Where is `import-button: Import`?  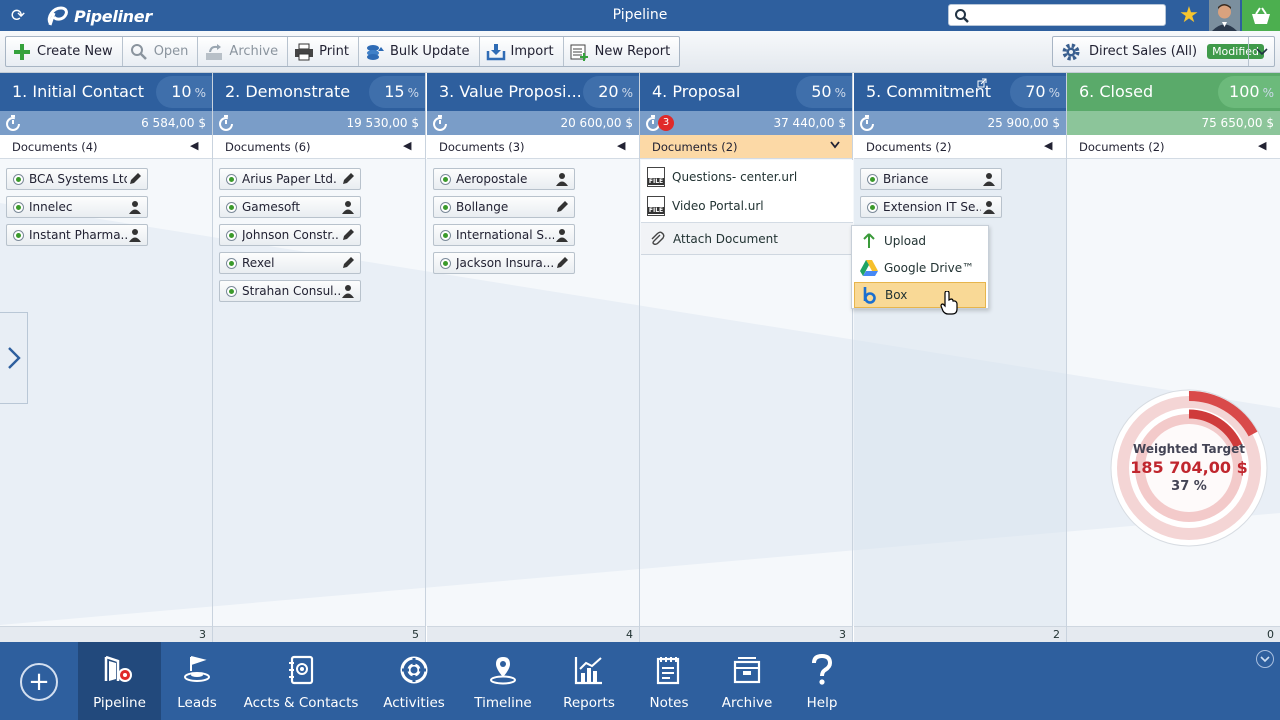
import-button: Import is located at coordinates (522, 51).